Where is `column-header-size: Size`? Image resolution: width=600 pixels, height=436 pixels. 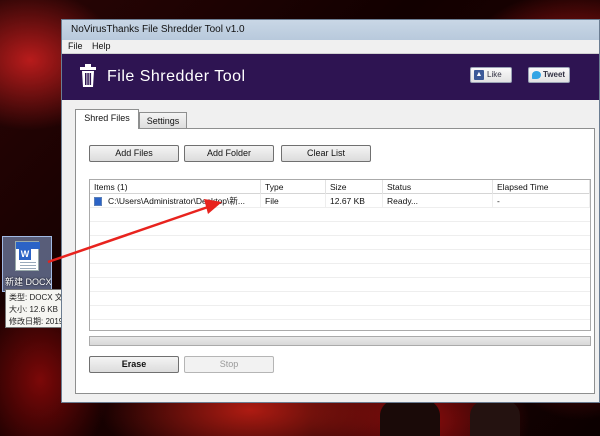
column-header-size: Size is located at coordinates (354, 187).